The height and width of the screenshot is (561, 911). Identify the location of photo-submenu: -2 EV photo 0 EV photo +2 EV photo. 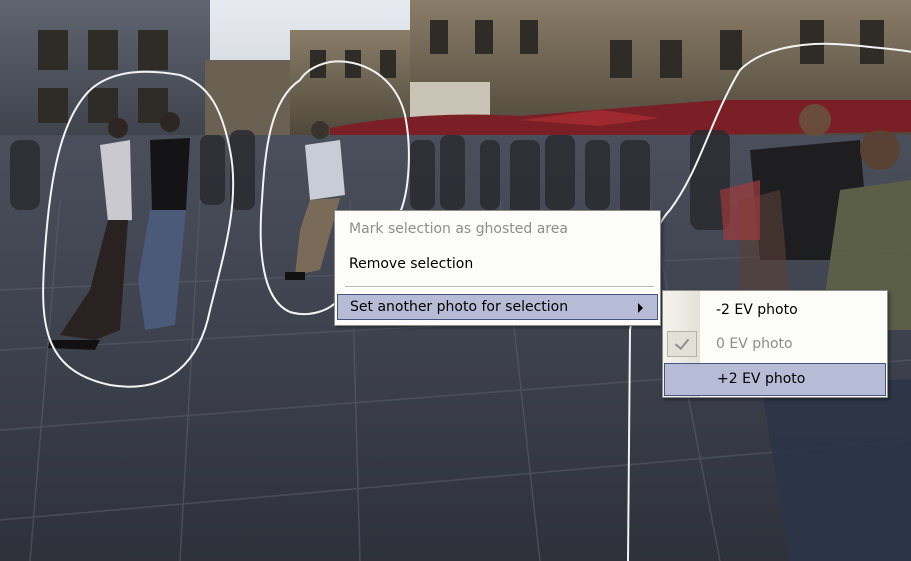
(775, 344).